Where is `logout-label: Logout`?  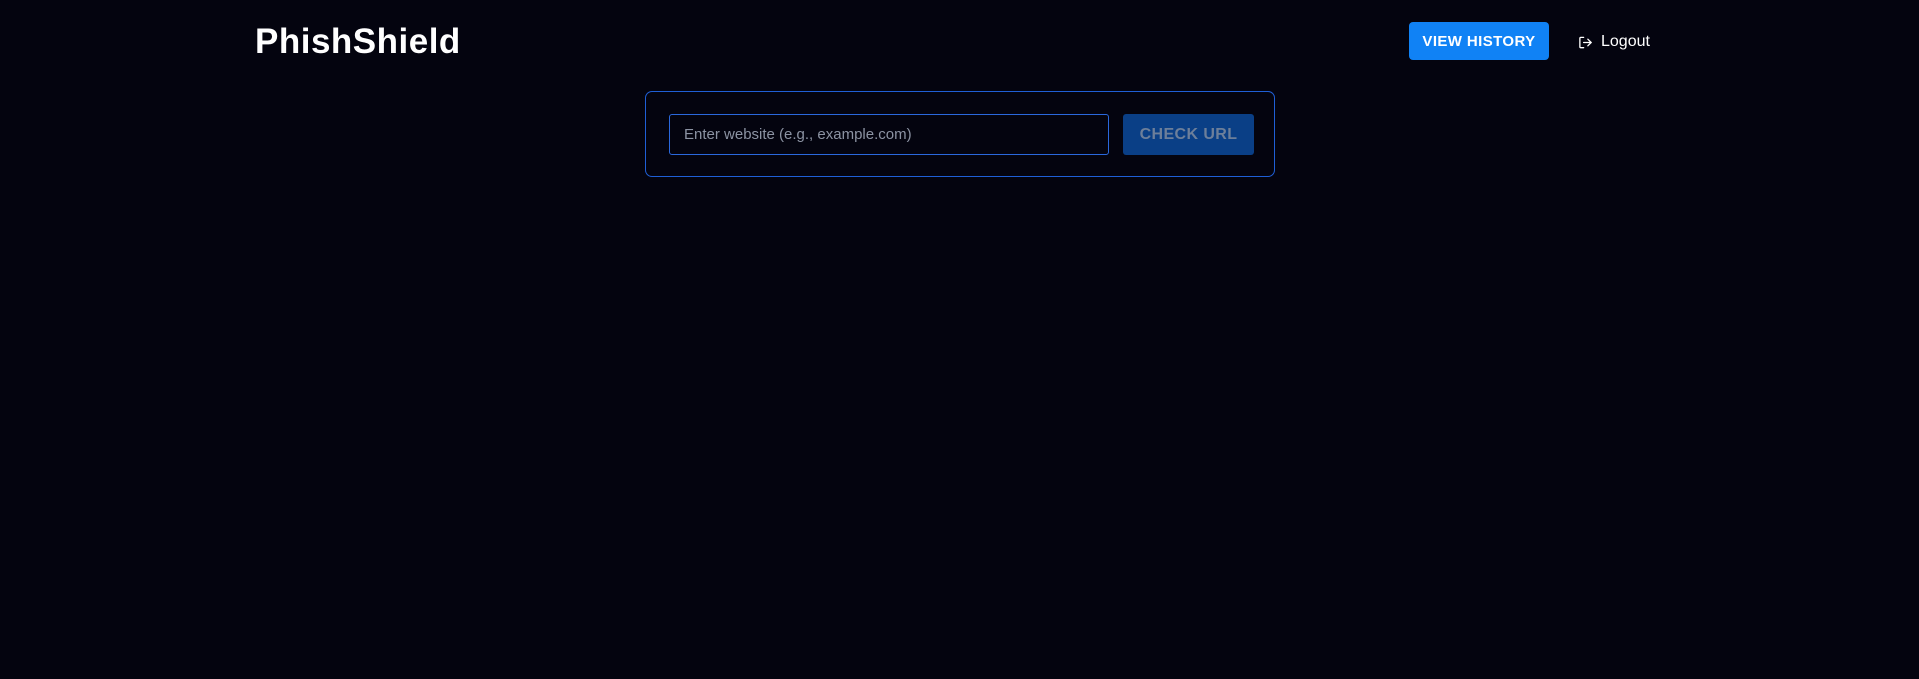 logout-label: Logout is located at coordinates (1625, 41).